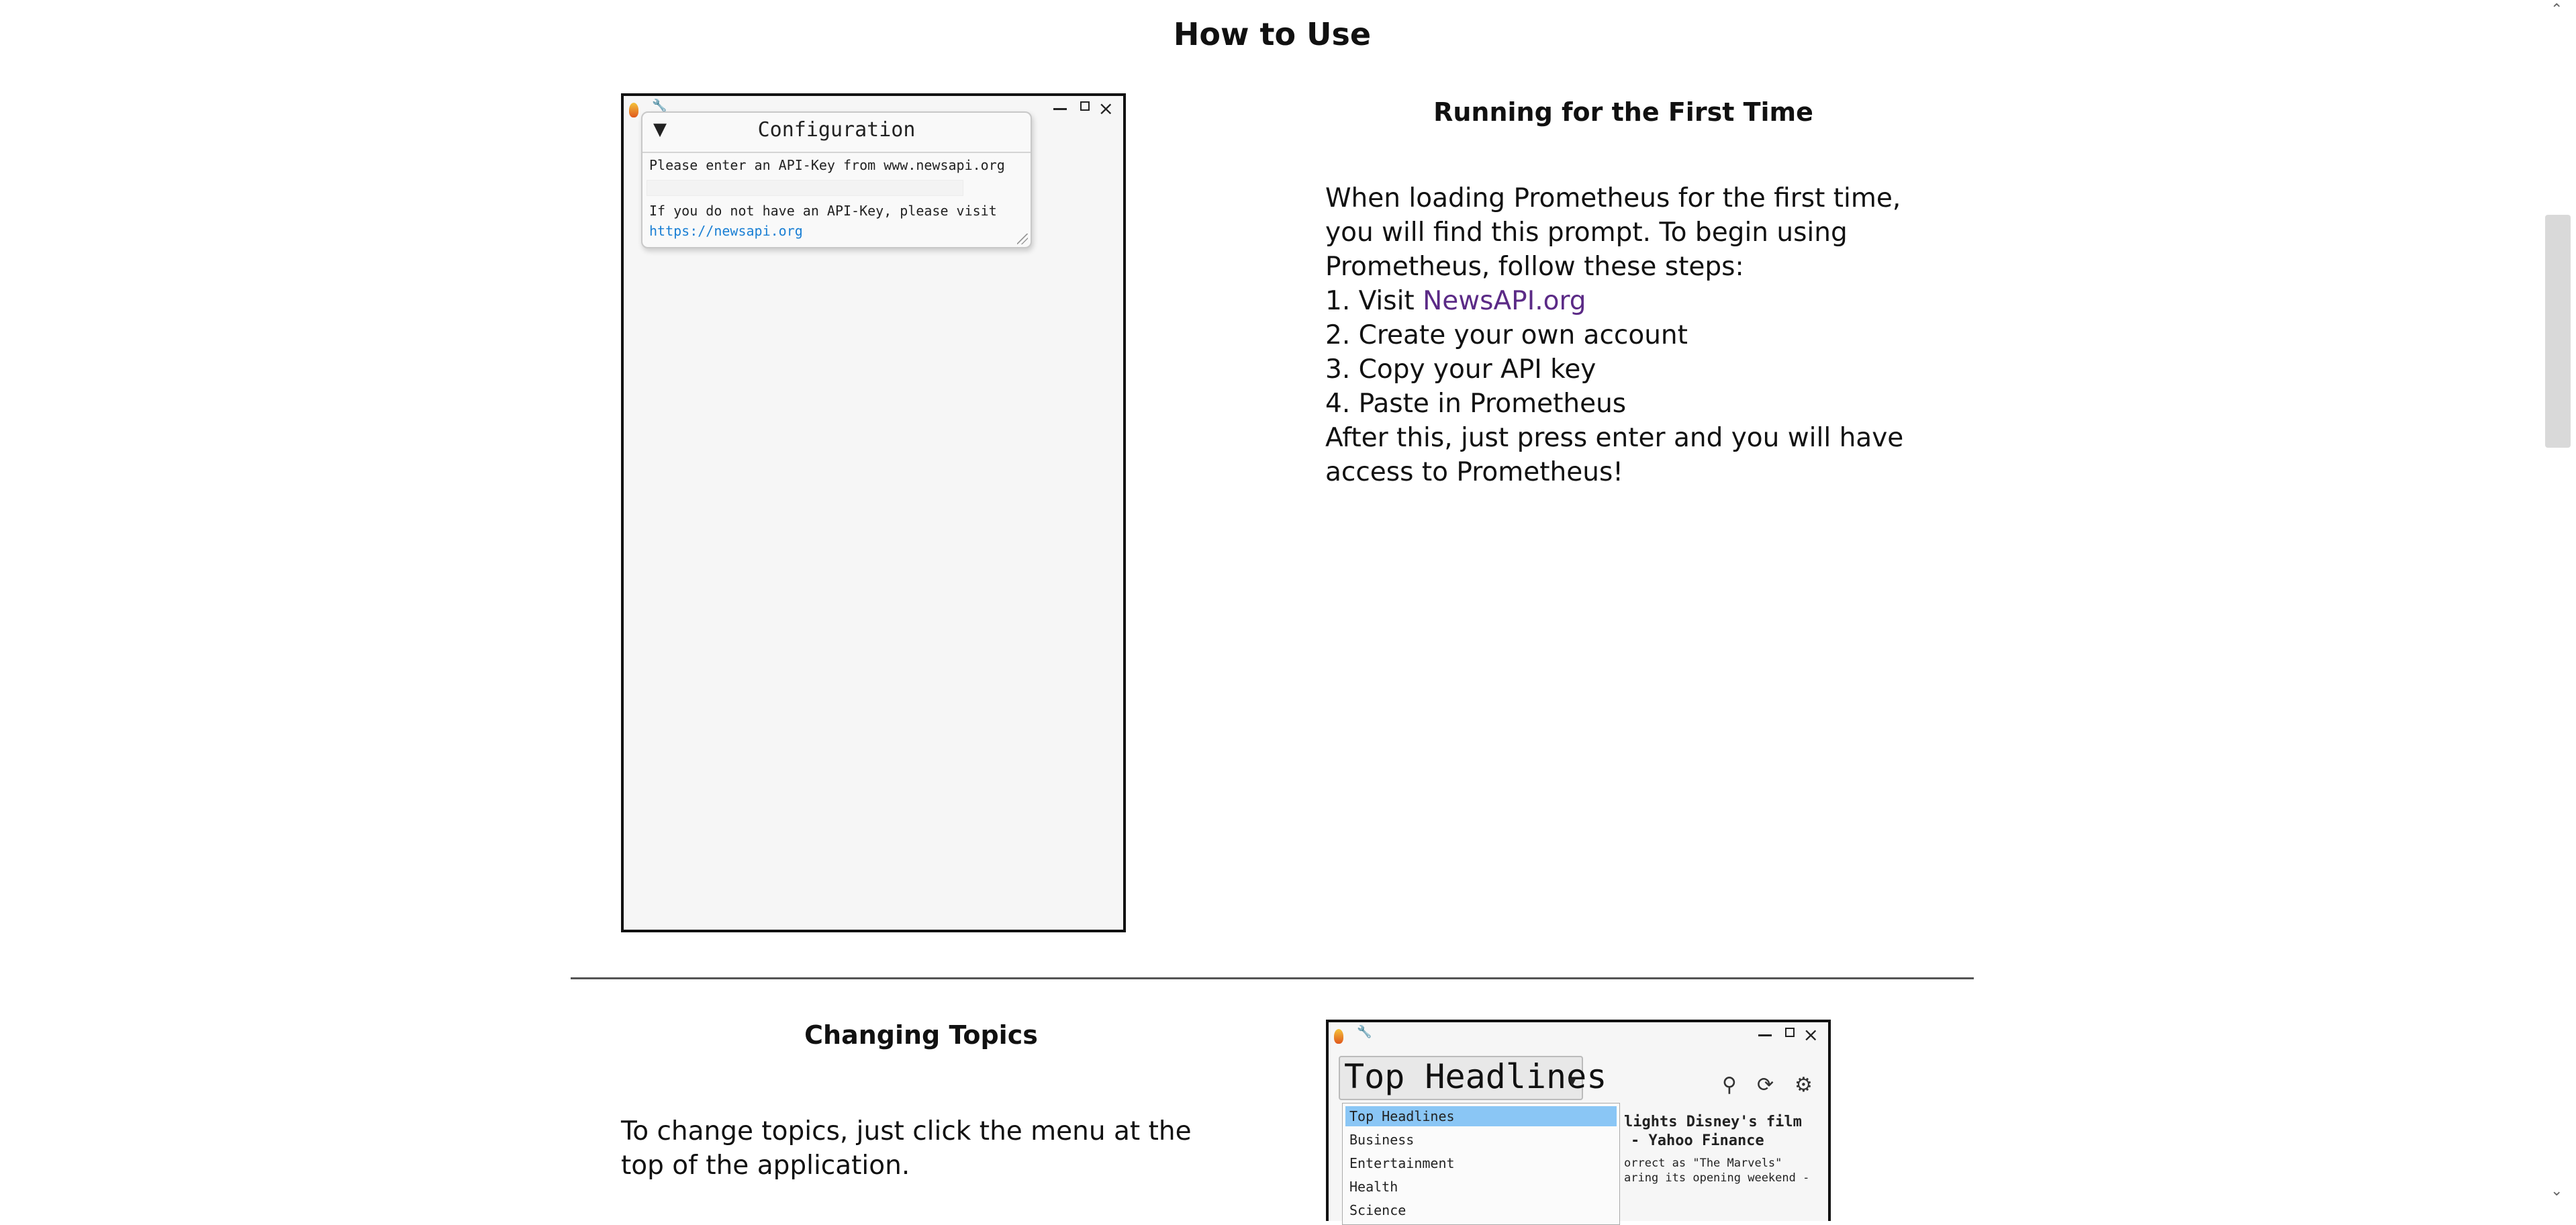 This screenshot has width=2576, height=1225. I want to click on chevron-down-icon: ▼, so click(1572, 1081).